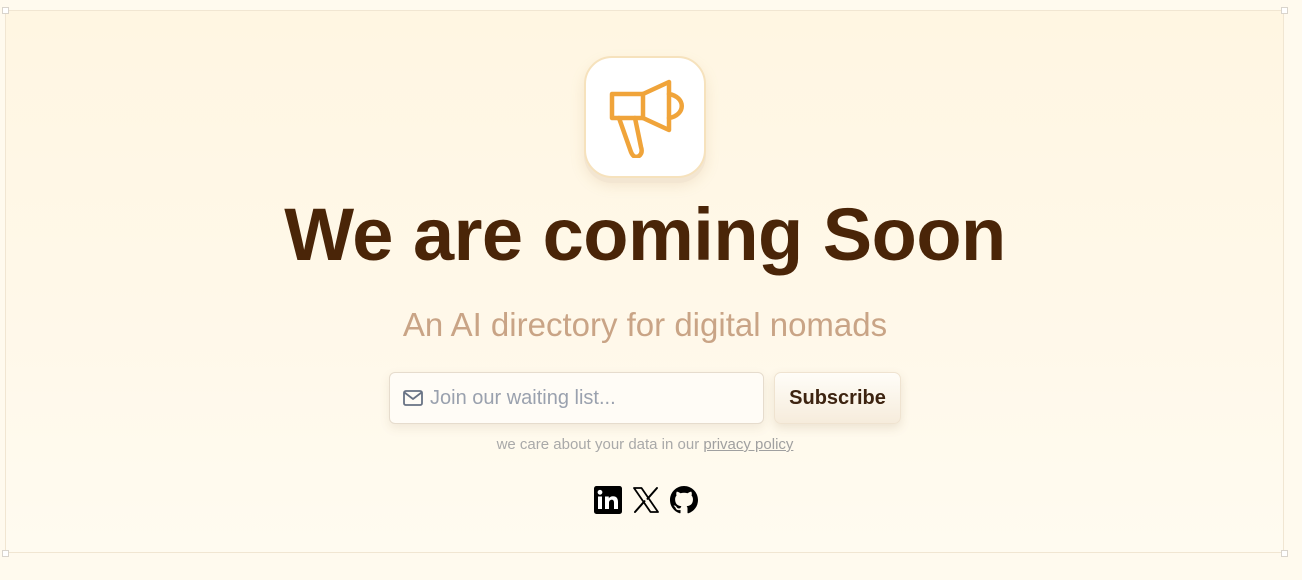 This screenshot has height=580, width=1302. Describe the element at coordinates (684, 500) in the screenshot. I see `github-icon` at that location.